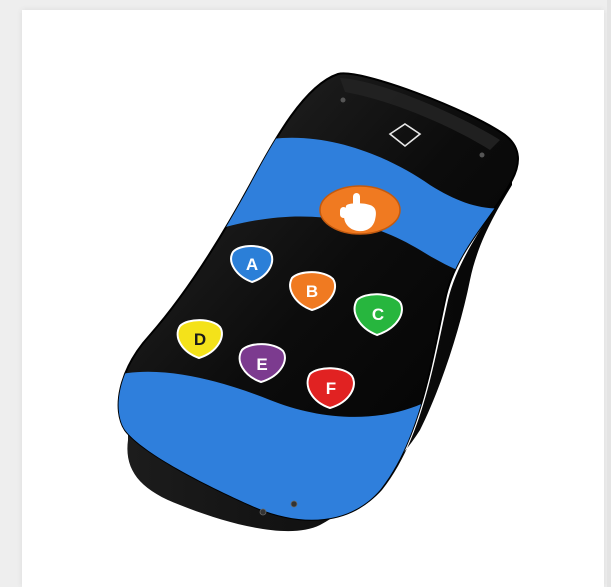  Describe the element at coordinates (200, 339) in the screenshot. I see `button-d-label: D` at that location.